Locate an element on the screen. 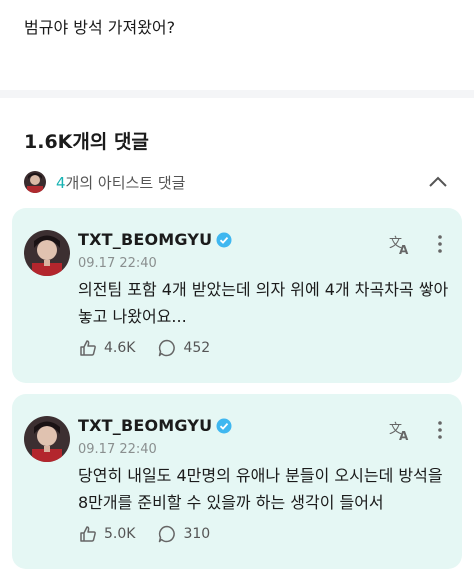  reply-button: 452 is located at coordinates (183, 348).